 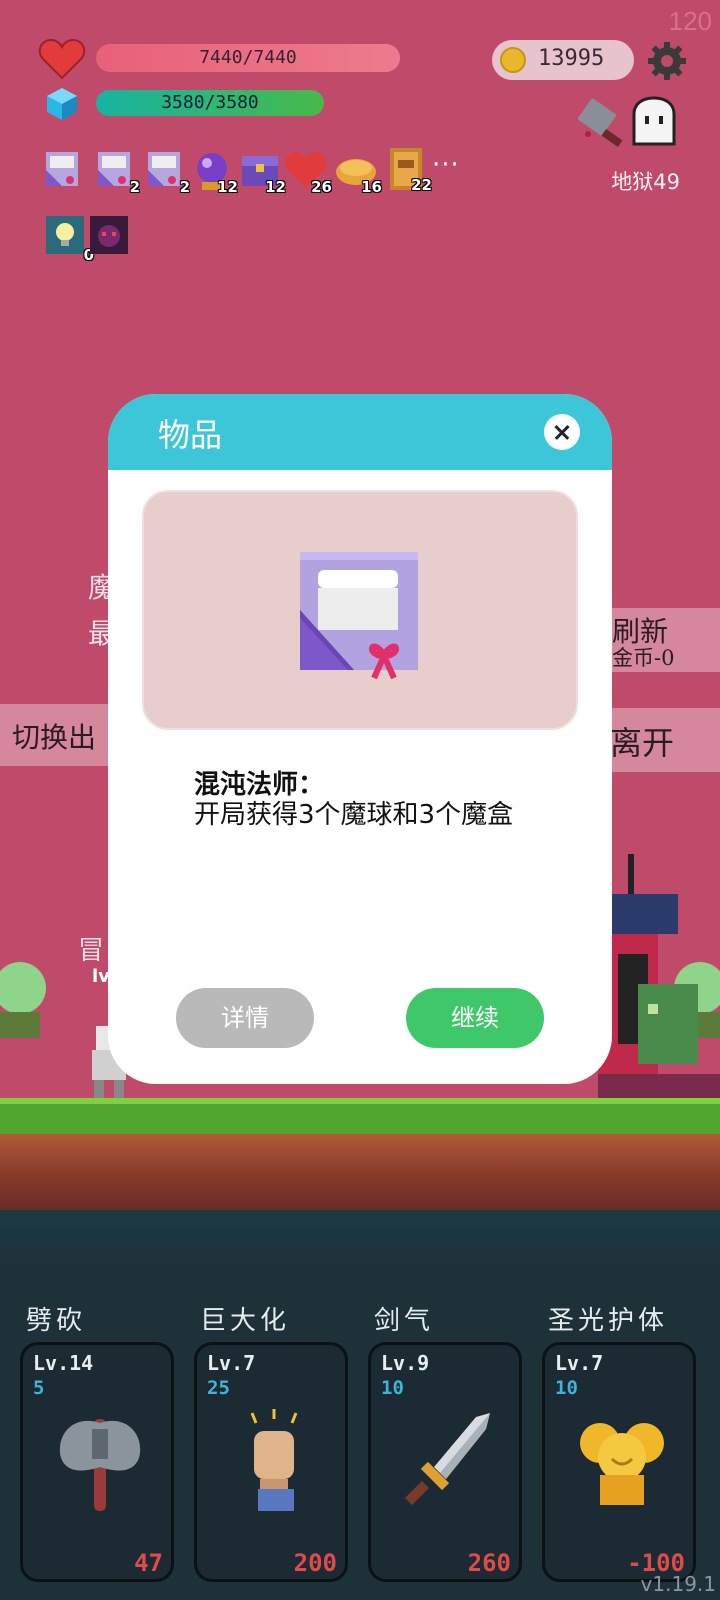 What do you see at coordinates (354, 815) in the screenshot?
I see `item-description: 开局获得3个魔球和3个魔盒` at bounding box center [354, 815].